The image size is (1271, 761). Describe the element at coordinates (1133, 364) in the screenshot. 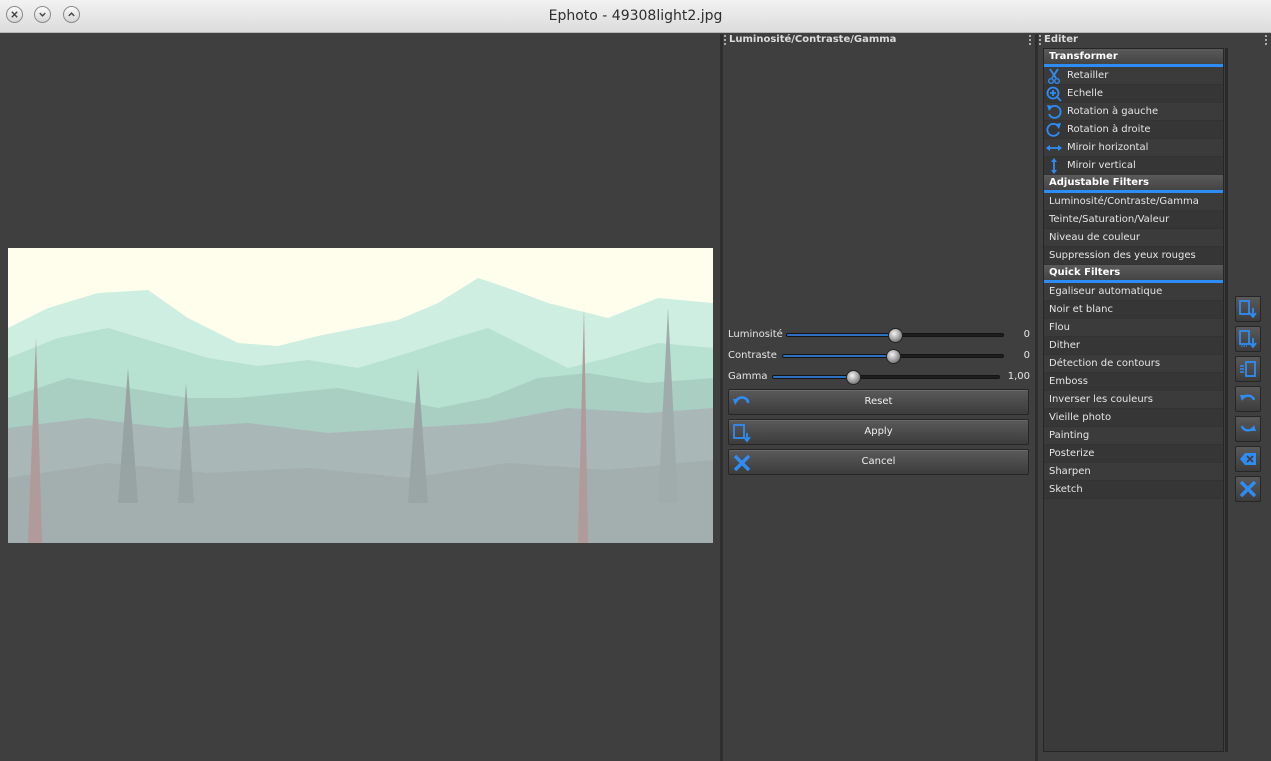

I see `list-item-contours: Détection de contours` at that location.